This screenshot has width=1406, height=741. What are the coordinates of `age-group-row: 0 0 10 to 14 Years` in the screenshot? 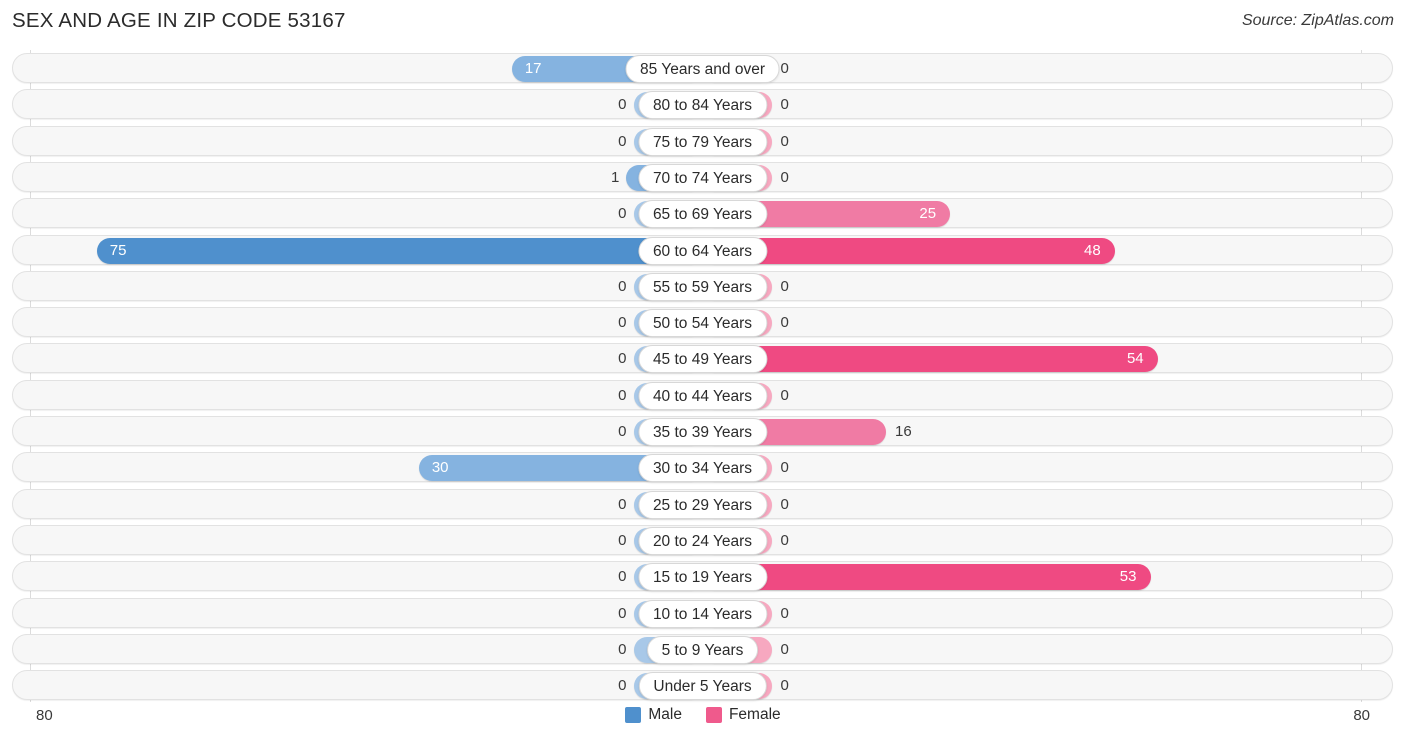 It's located at (702, 612).